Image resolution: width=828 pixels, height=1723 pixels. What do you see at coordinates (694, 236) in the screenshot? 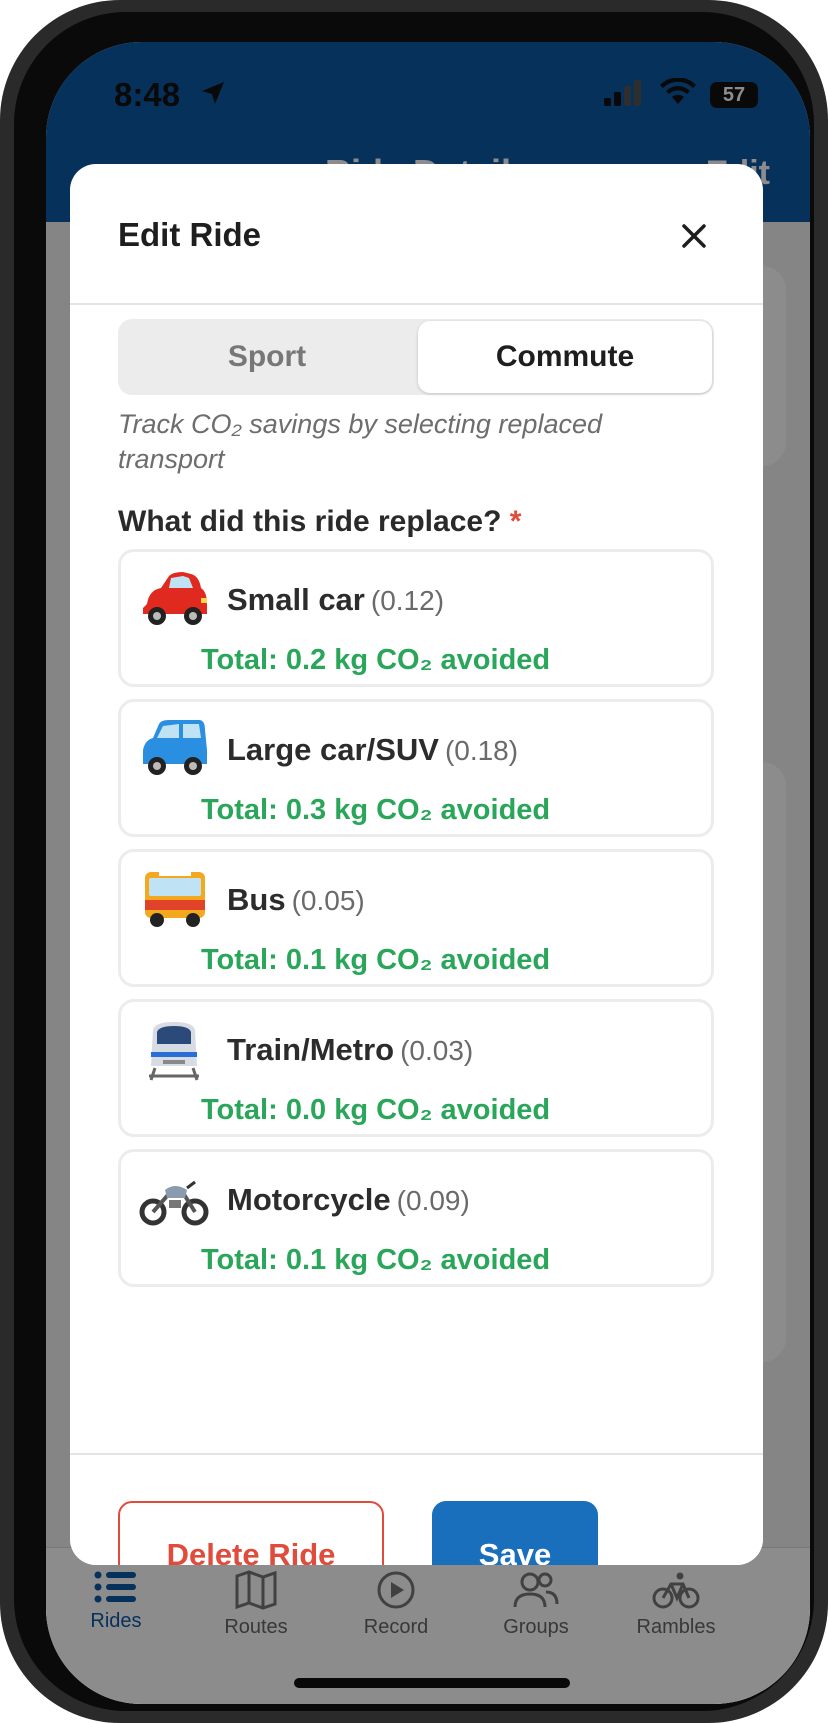
I see `close-icon` at bounding box center [694, 236].